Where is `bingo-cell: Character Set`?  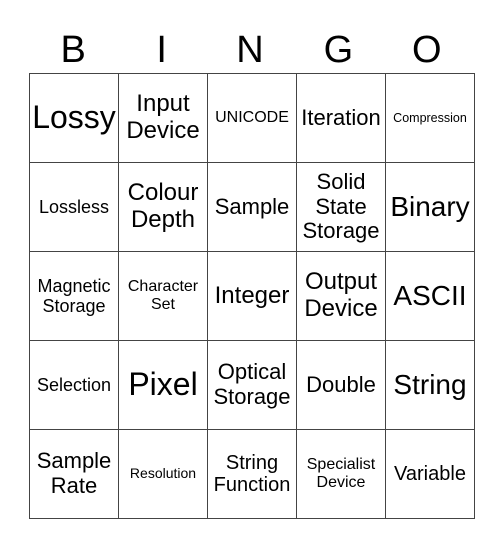 bingo-cell: Character Set is located at coordinates (163, 296).